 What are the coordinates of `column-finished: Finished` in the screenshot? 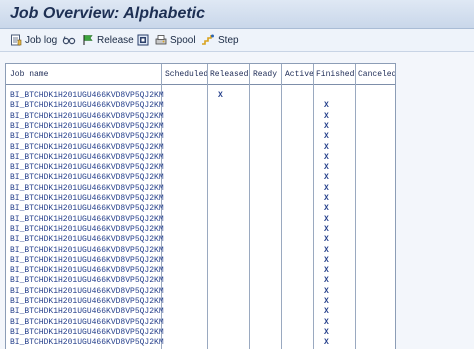 It's located at (335, 74).